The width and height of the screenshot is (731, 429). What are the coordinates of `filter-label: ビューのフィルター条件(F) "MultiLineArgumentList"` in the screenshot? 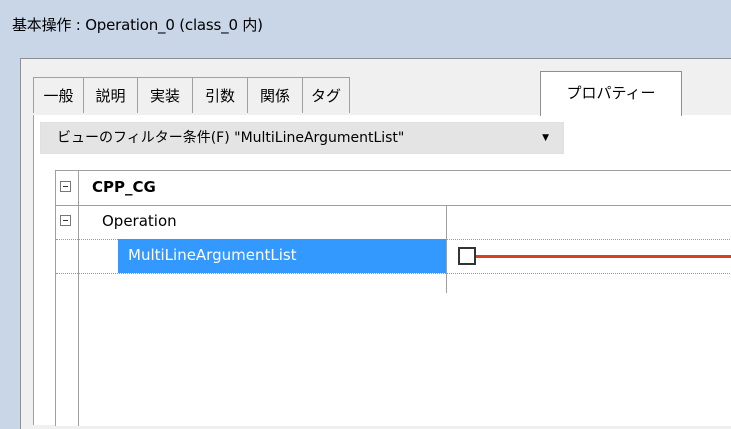 It's located at (231, 138).